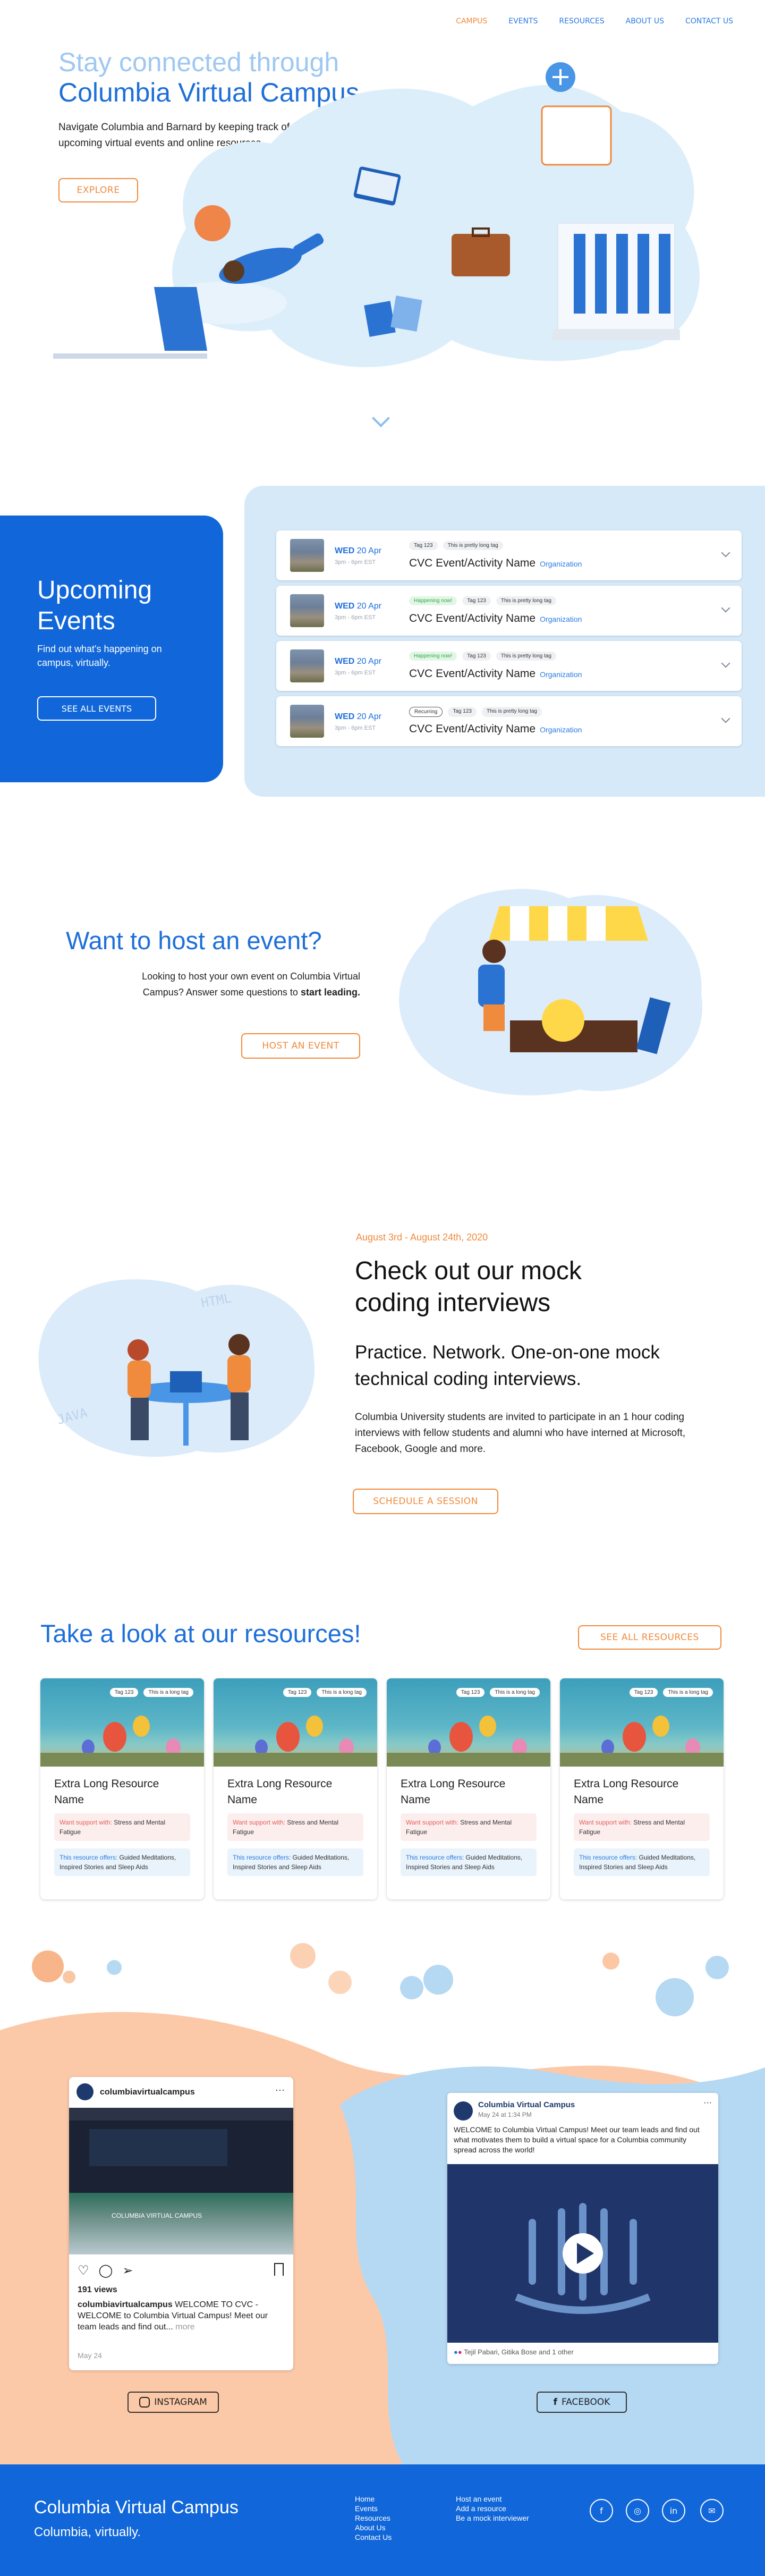  Describe the element at coordinates (76, 621) in the screenshot. I see `events-heading-line2: Events` at that location.